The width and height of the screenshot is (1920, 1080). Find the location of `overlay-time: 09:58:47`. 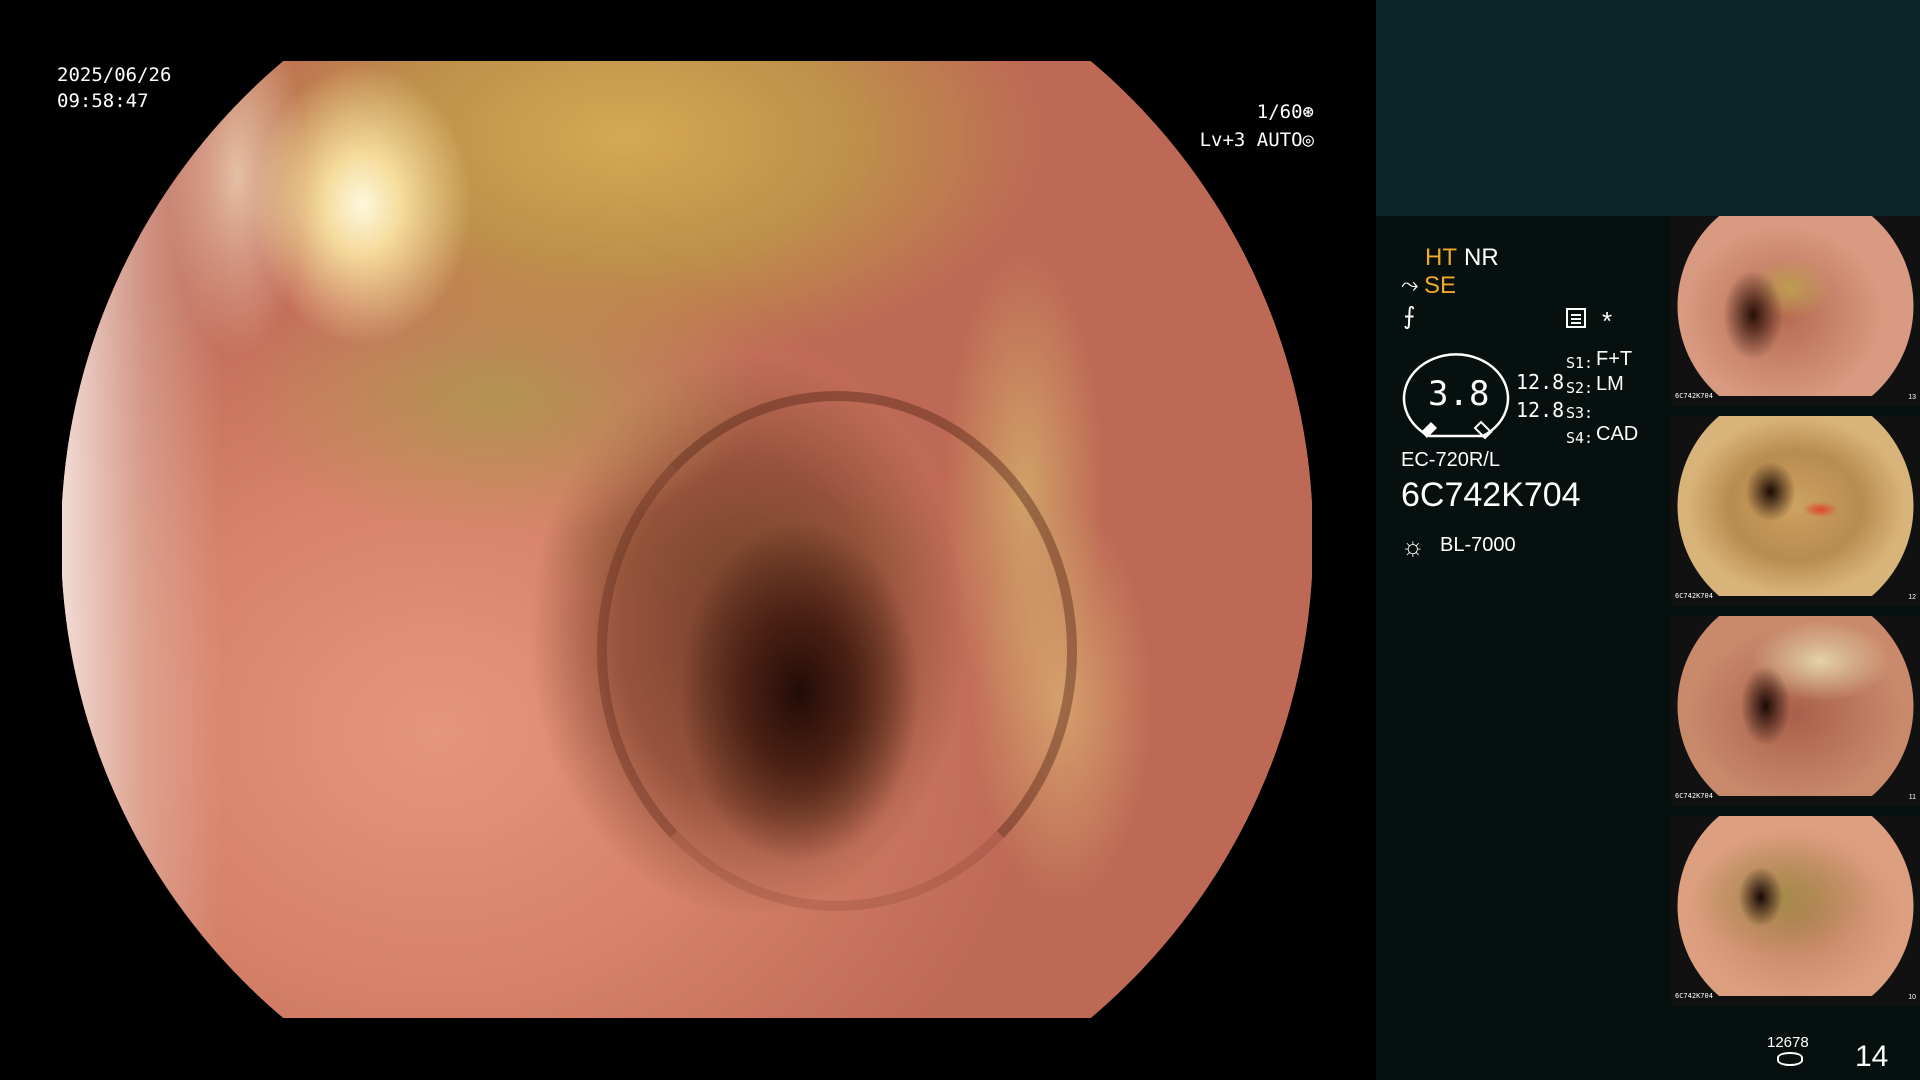

overlay-time: 09:58:47 is located at coordinates (103, 101).